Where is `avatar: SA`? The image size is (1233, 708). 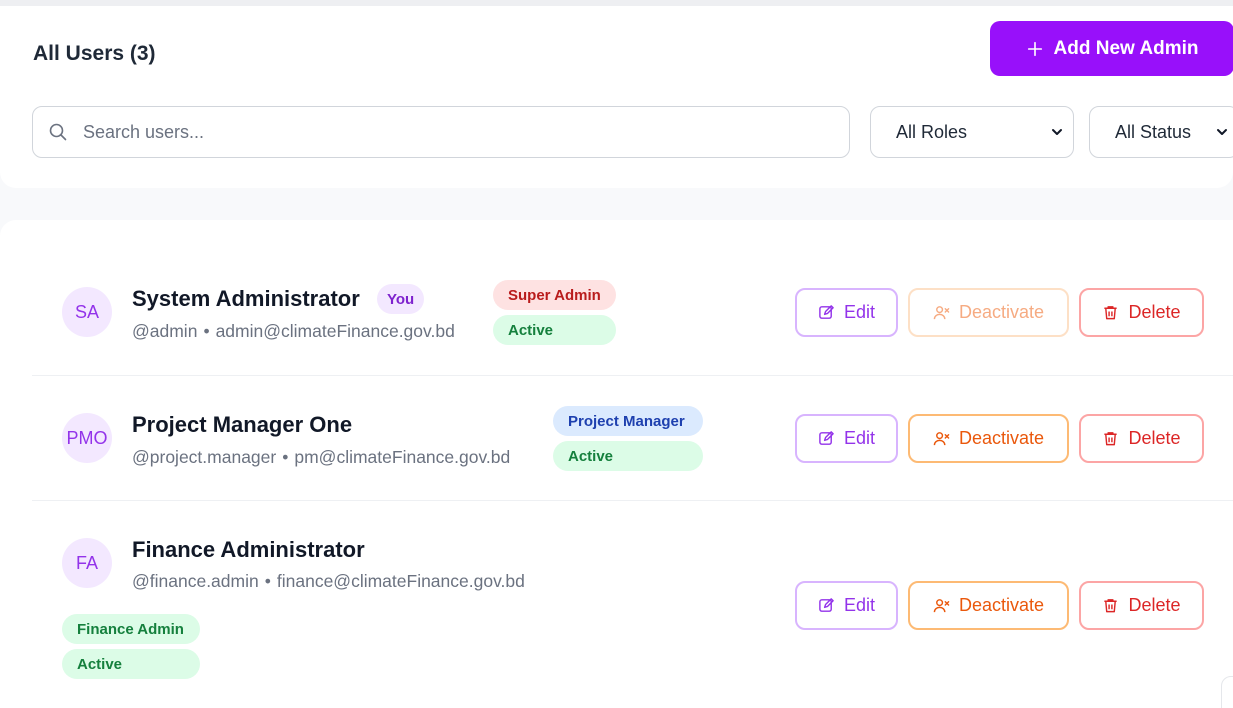 avatar: SA is located at coordinates (87, 312).